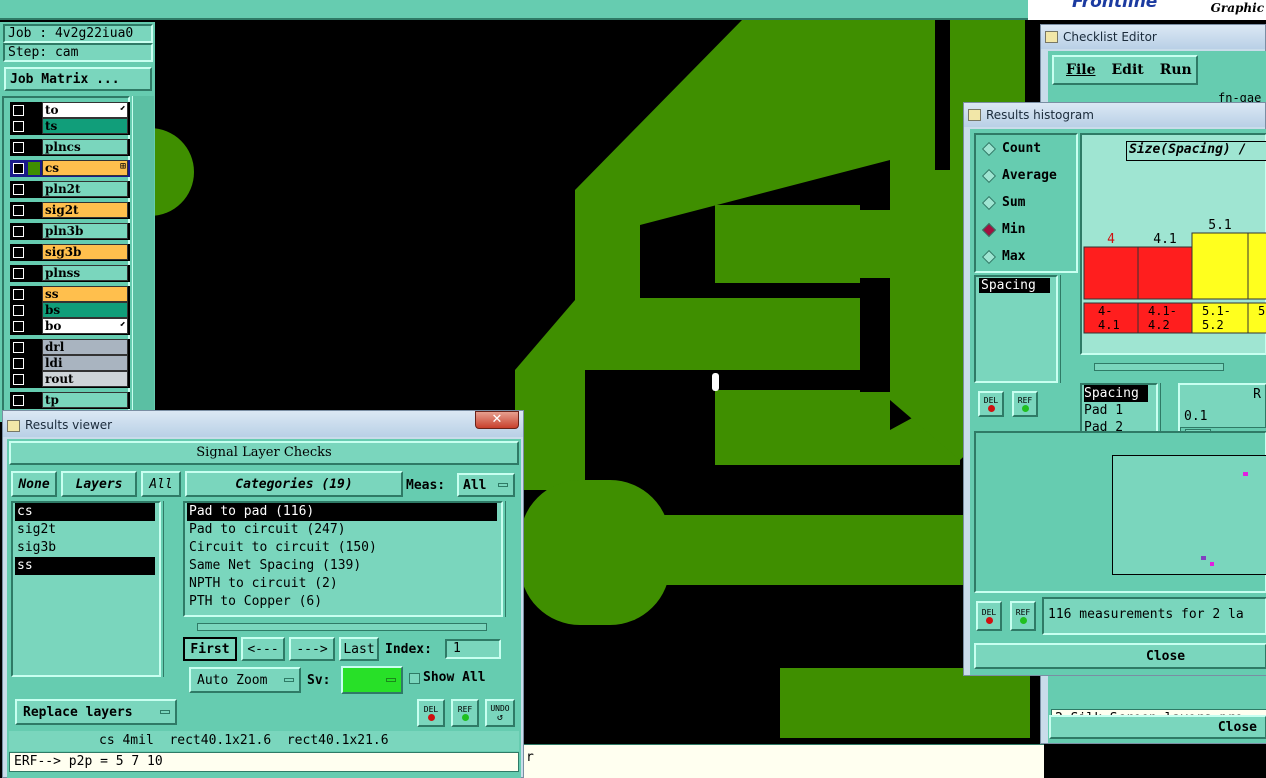  I want to click on layer-row-pln2t: pln2t, so click(70, 189).